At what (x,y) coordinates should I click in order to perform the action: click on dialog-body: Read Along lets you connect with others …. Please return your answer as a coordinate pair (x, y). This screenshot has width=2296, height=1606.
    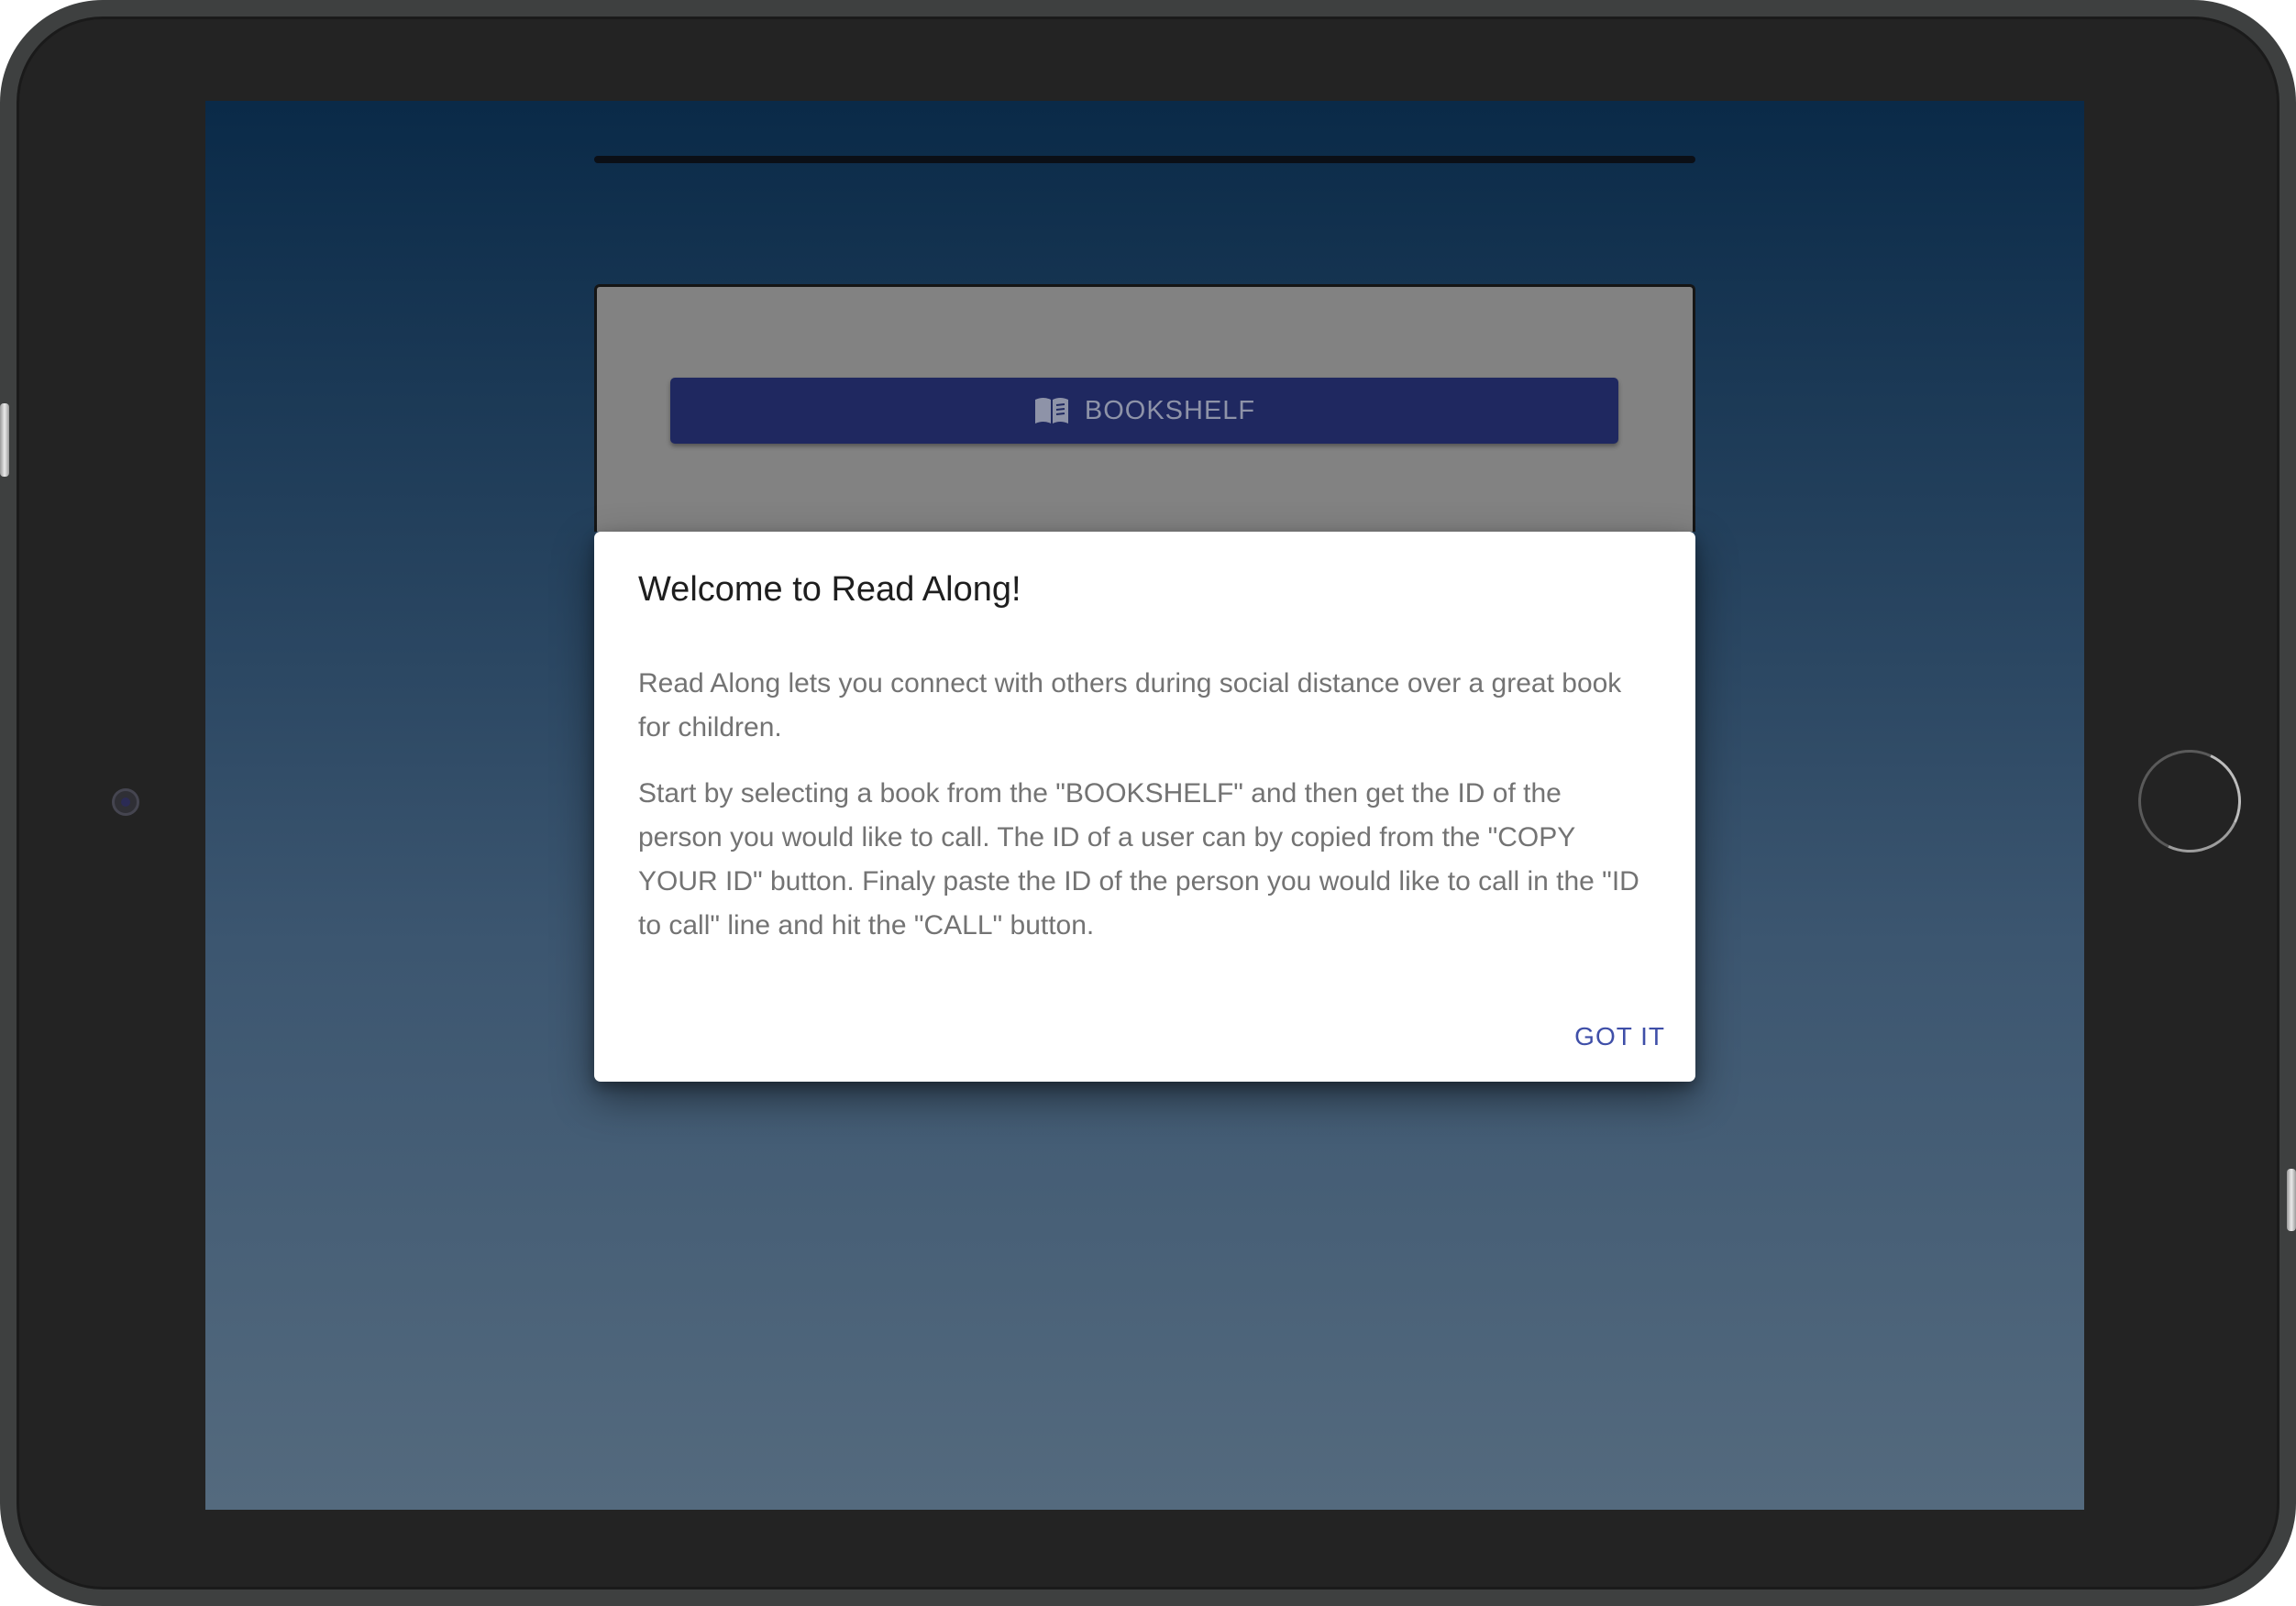
    Looking at the image, I should click on (1144, 805).